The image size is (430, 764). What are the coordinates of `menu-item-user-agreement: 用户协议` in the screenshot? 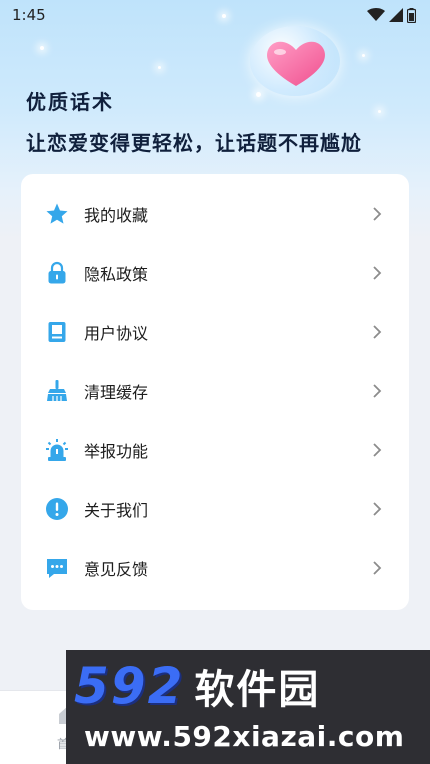 It's located at (215, 332).